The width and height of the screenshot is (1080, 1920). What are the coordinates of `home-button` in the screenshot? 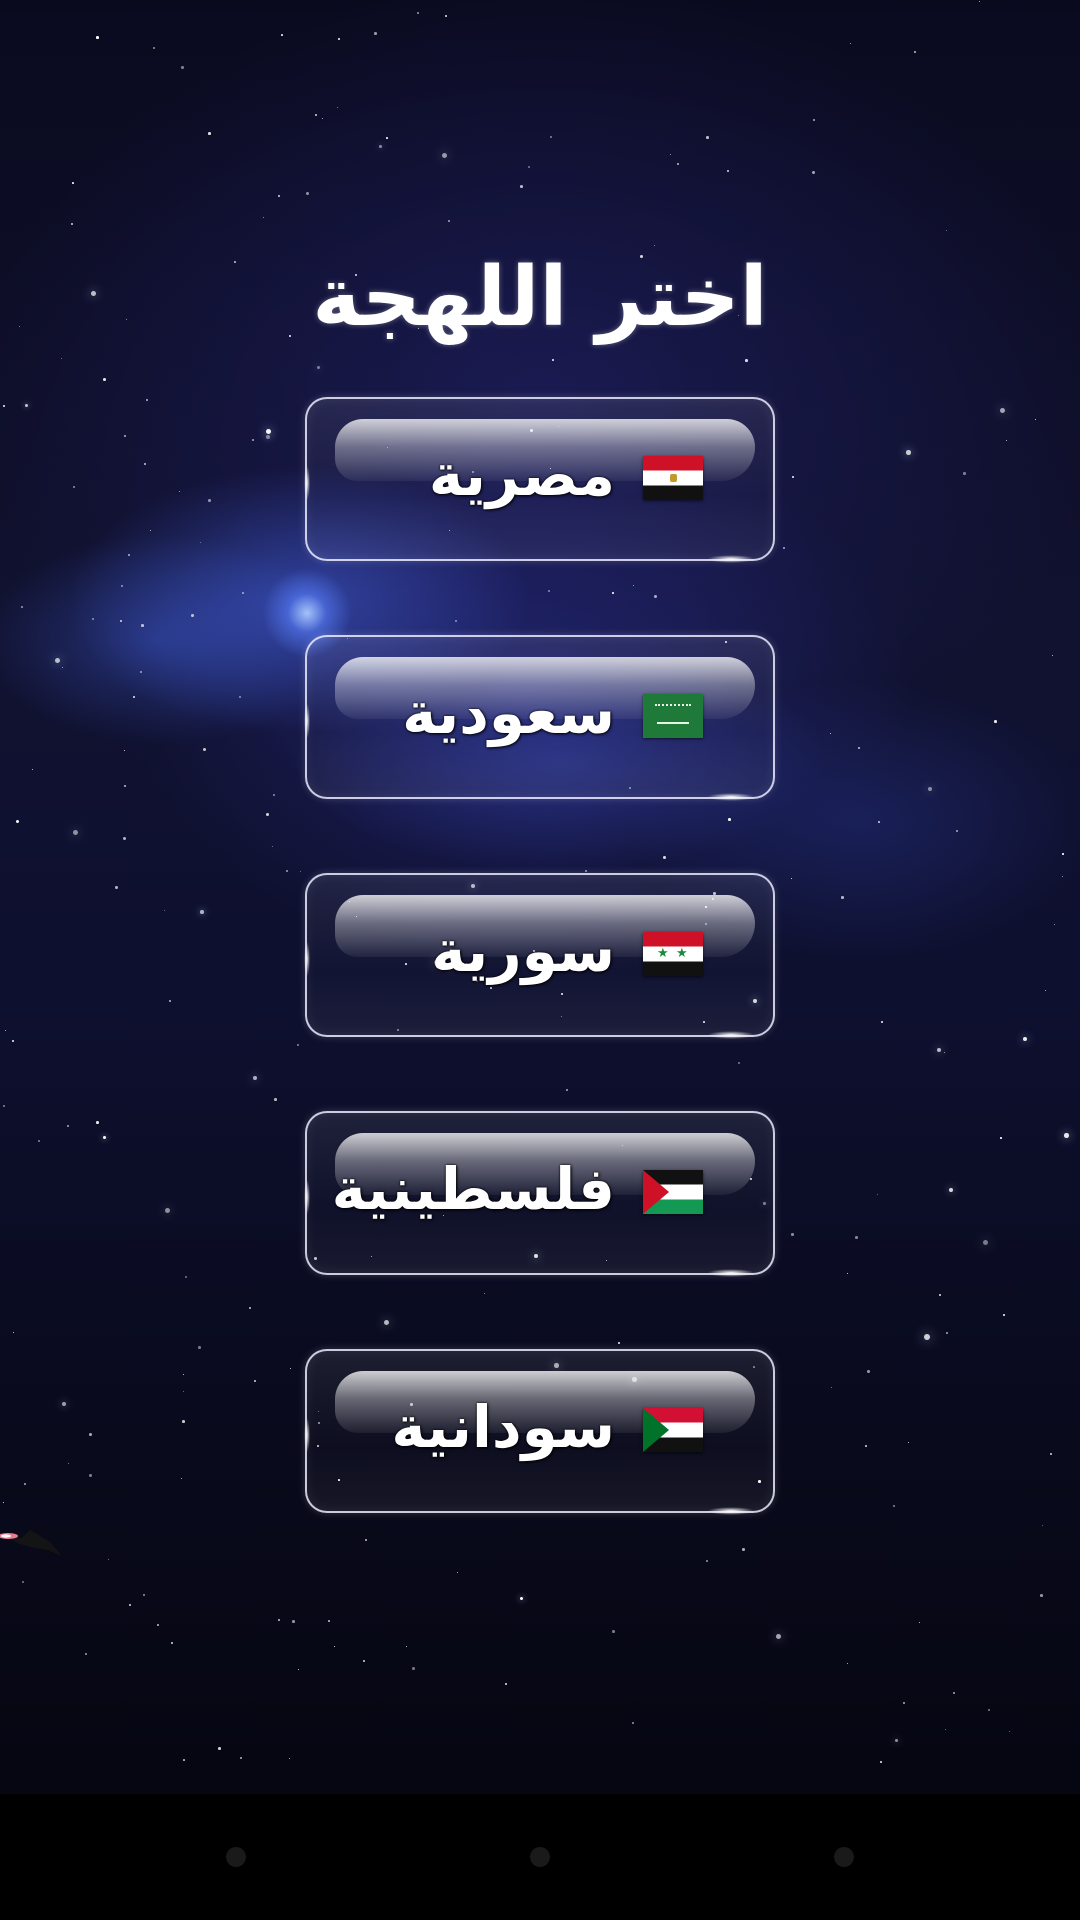 It's located at (540, 1857).